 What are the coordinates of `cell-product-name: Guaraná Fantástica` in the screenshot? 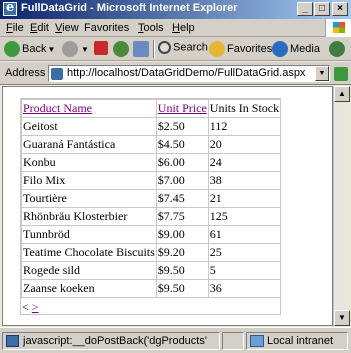 It's located at (89, 144).